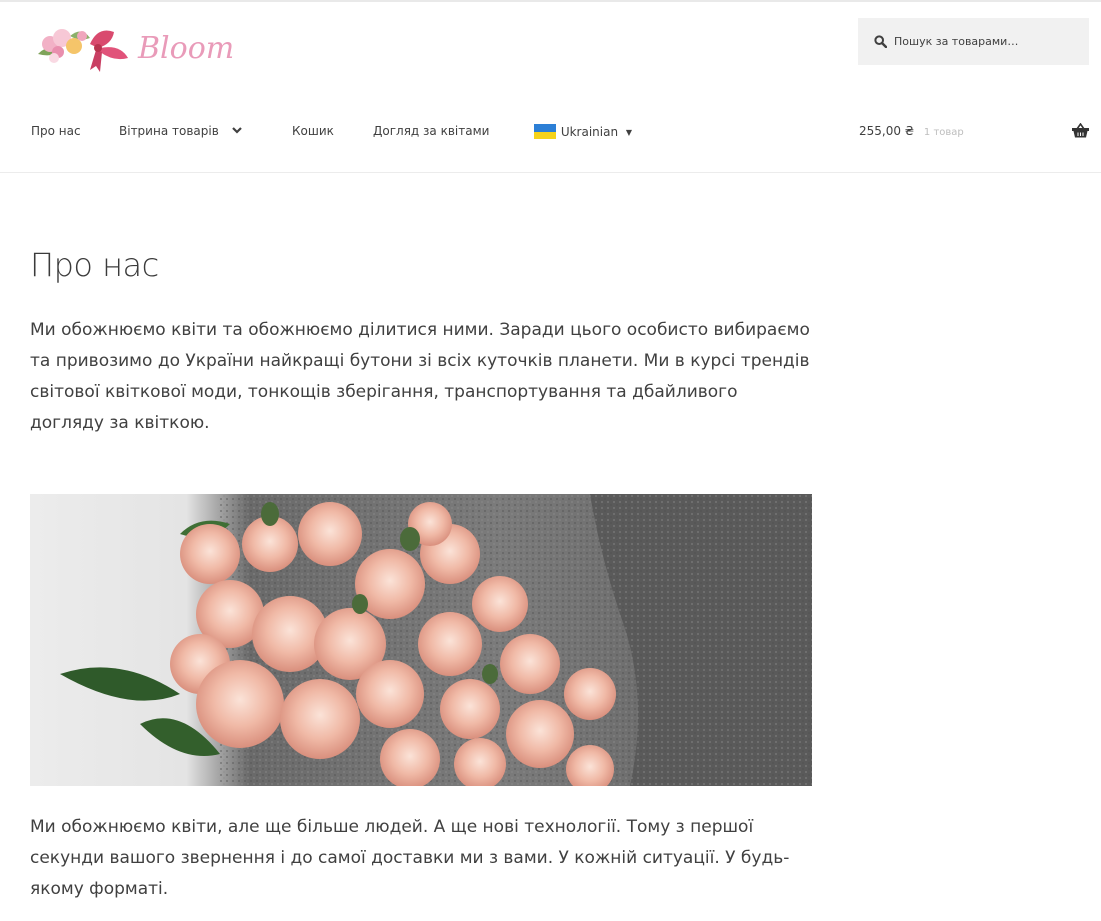  What do you see at coordinates (887, 131) in the screenshot?
I see `cart-amount: 255,00 ₴` at bounding box center [887, 131].